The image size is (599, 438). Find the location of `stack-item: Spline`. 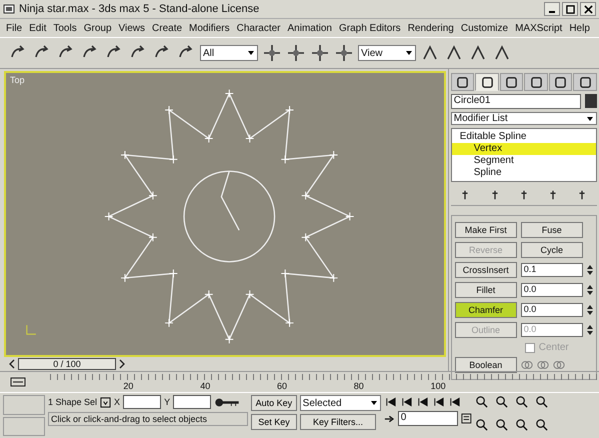

stack-item: Spline is located at coordinates (524, 173).